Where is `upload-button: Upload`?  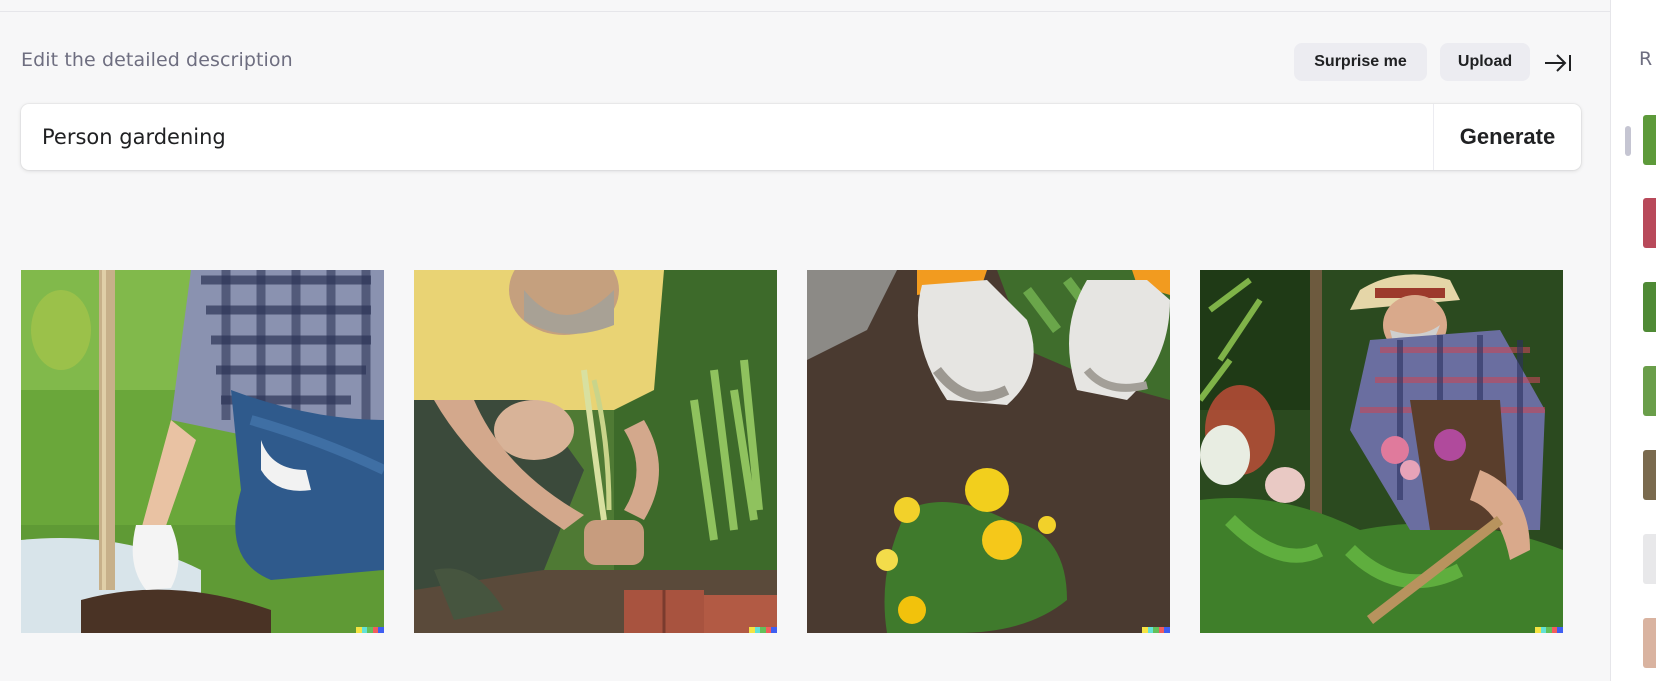 upload-button: Upload is located at coordinates (1485, 62).